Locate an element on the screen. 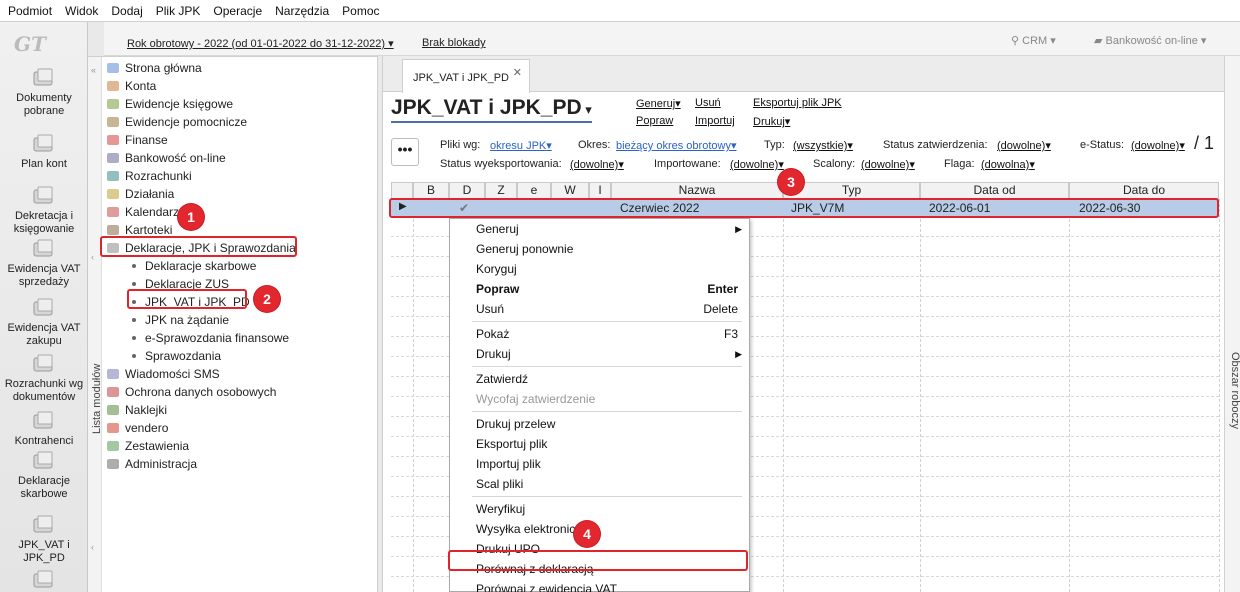 Image resolution: width=1240 pixels, height=592 pixels. module-item: Naklejki is located at coordinates (136, 410).